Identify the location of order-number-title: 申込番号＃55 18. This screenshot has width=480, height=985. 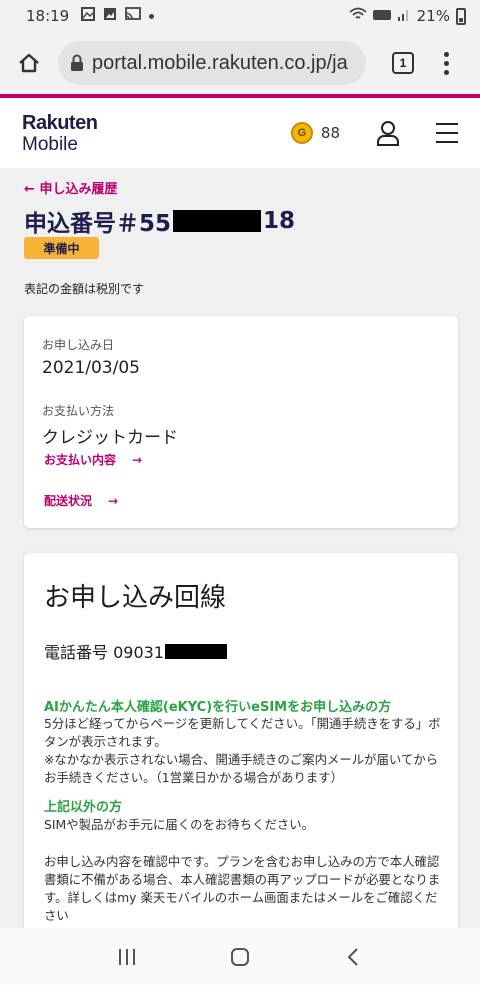
(160, 222).